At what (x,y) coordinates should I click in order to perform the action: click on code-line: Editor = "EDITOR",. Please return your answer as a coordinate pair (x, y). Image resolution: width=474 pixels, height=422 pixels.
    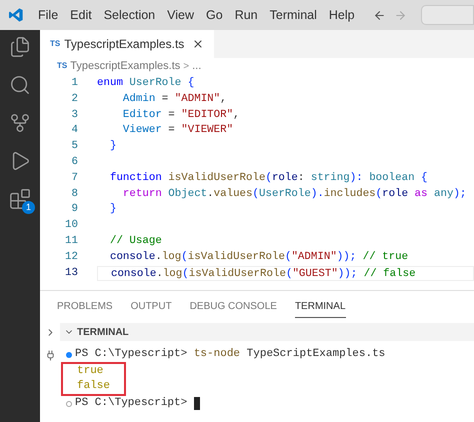
    Looking at the image, I should click on (181, 115).